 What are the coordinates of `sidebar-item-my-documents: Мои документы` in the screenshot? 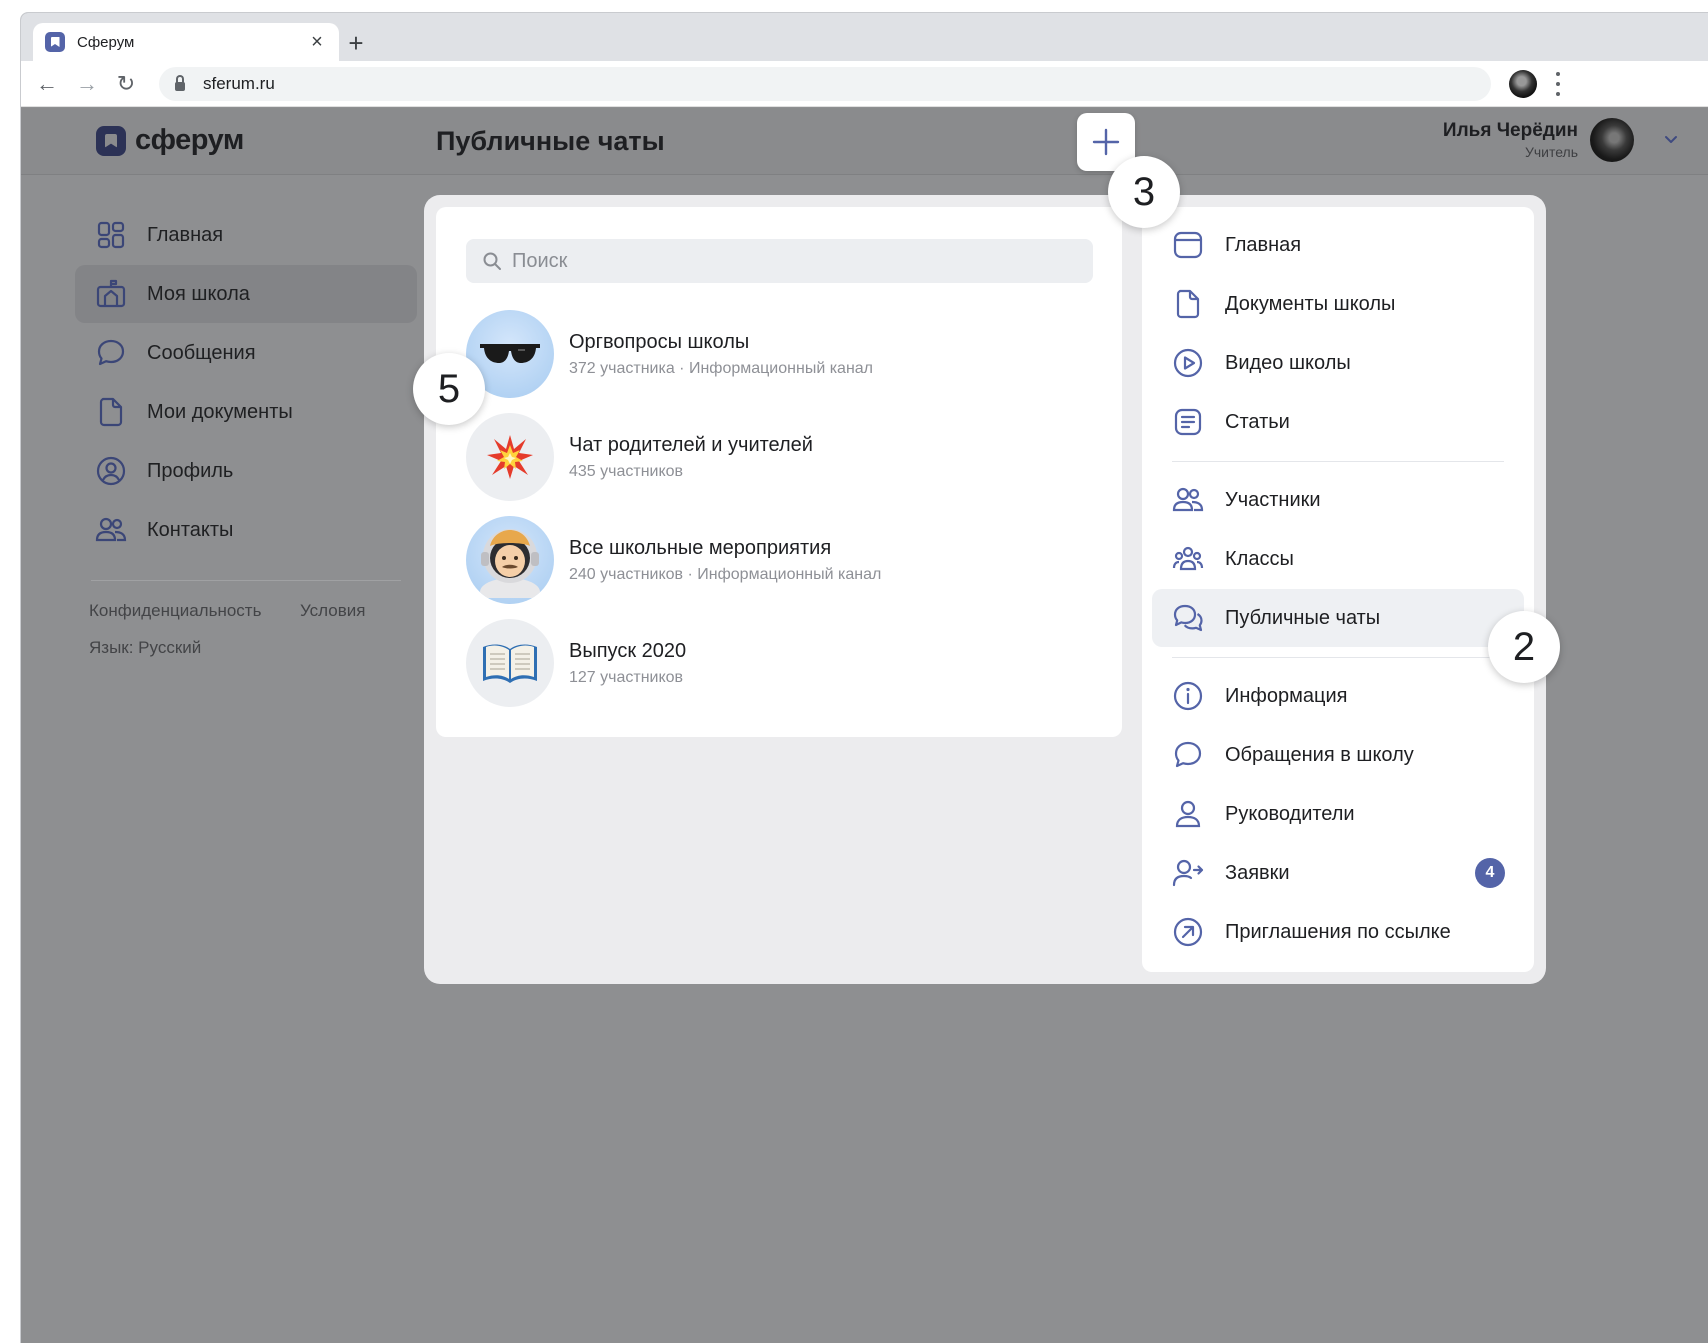 It's located at (246, 412).